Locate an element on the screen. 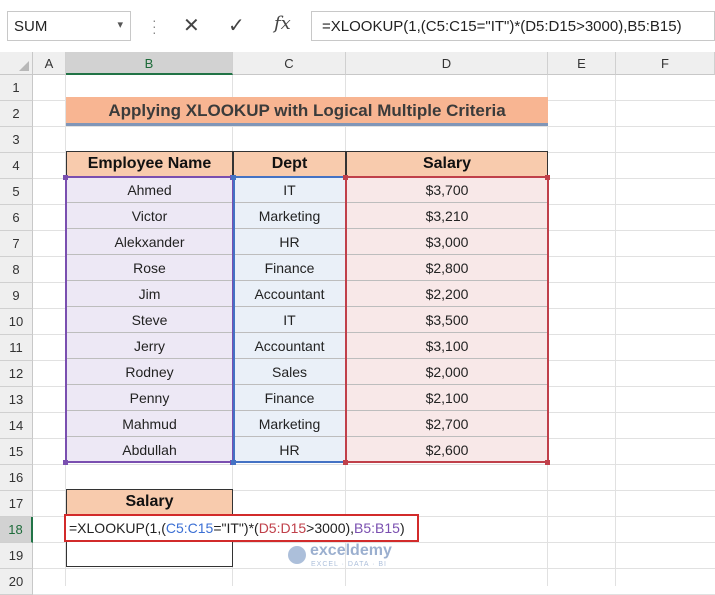 The height and width of the screenshot is (595, 715). exceldemy-logo-icon is located at coordinates (297, 555).